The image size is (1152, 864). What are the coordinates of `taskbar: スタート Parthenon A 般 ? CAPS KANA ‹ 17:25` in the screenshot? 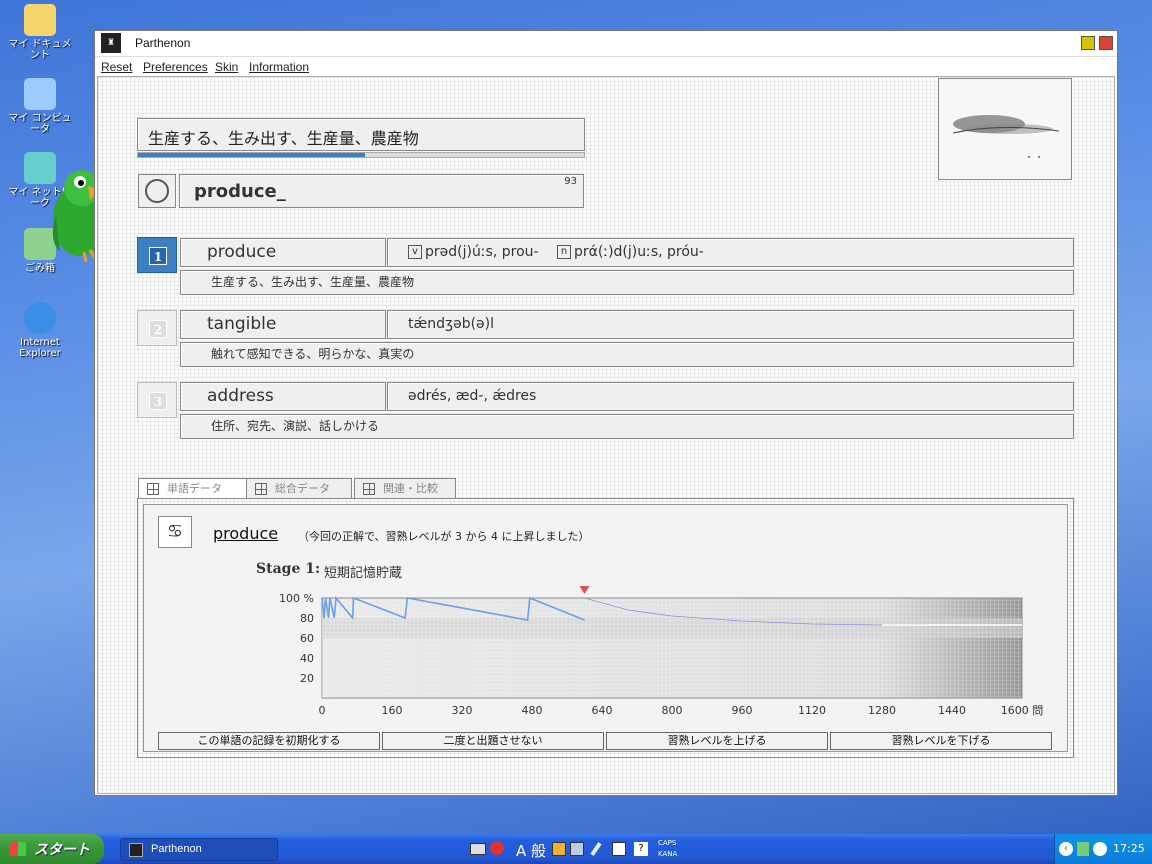 It's located at (576, 849).